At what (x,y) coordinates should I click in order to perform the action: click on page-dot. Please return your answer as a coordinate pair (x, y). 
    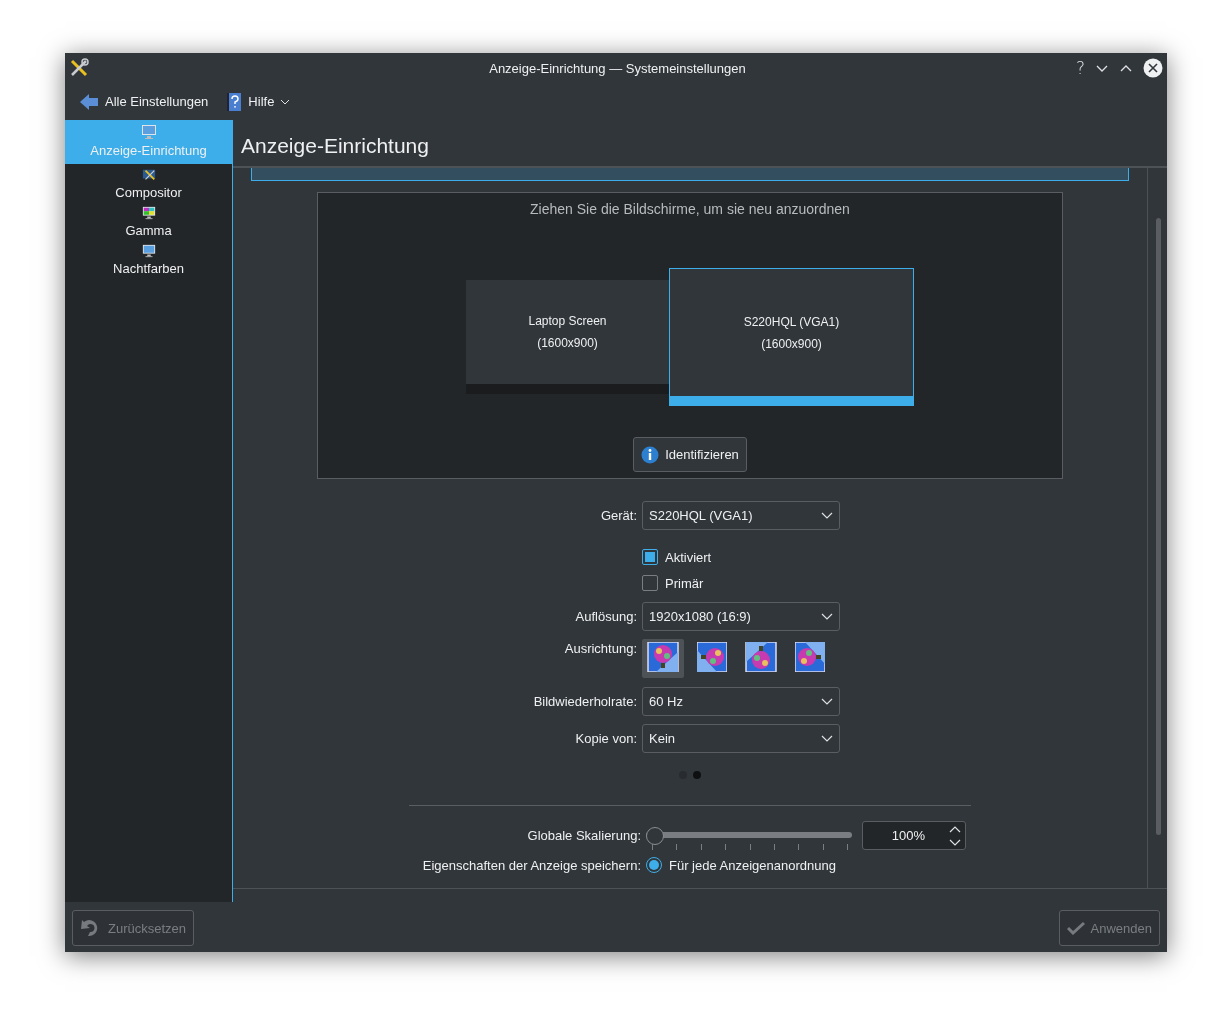
    Looking at the image, I should click on (697, 775).